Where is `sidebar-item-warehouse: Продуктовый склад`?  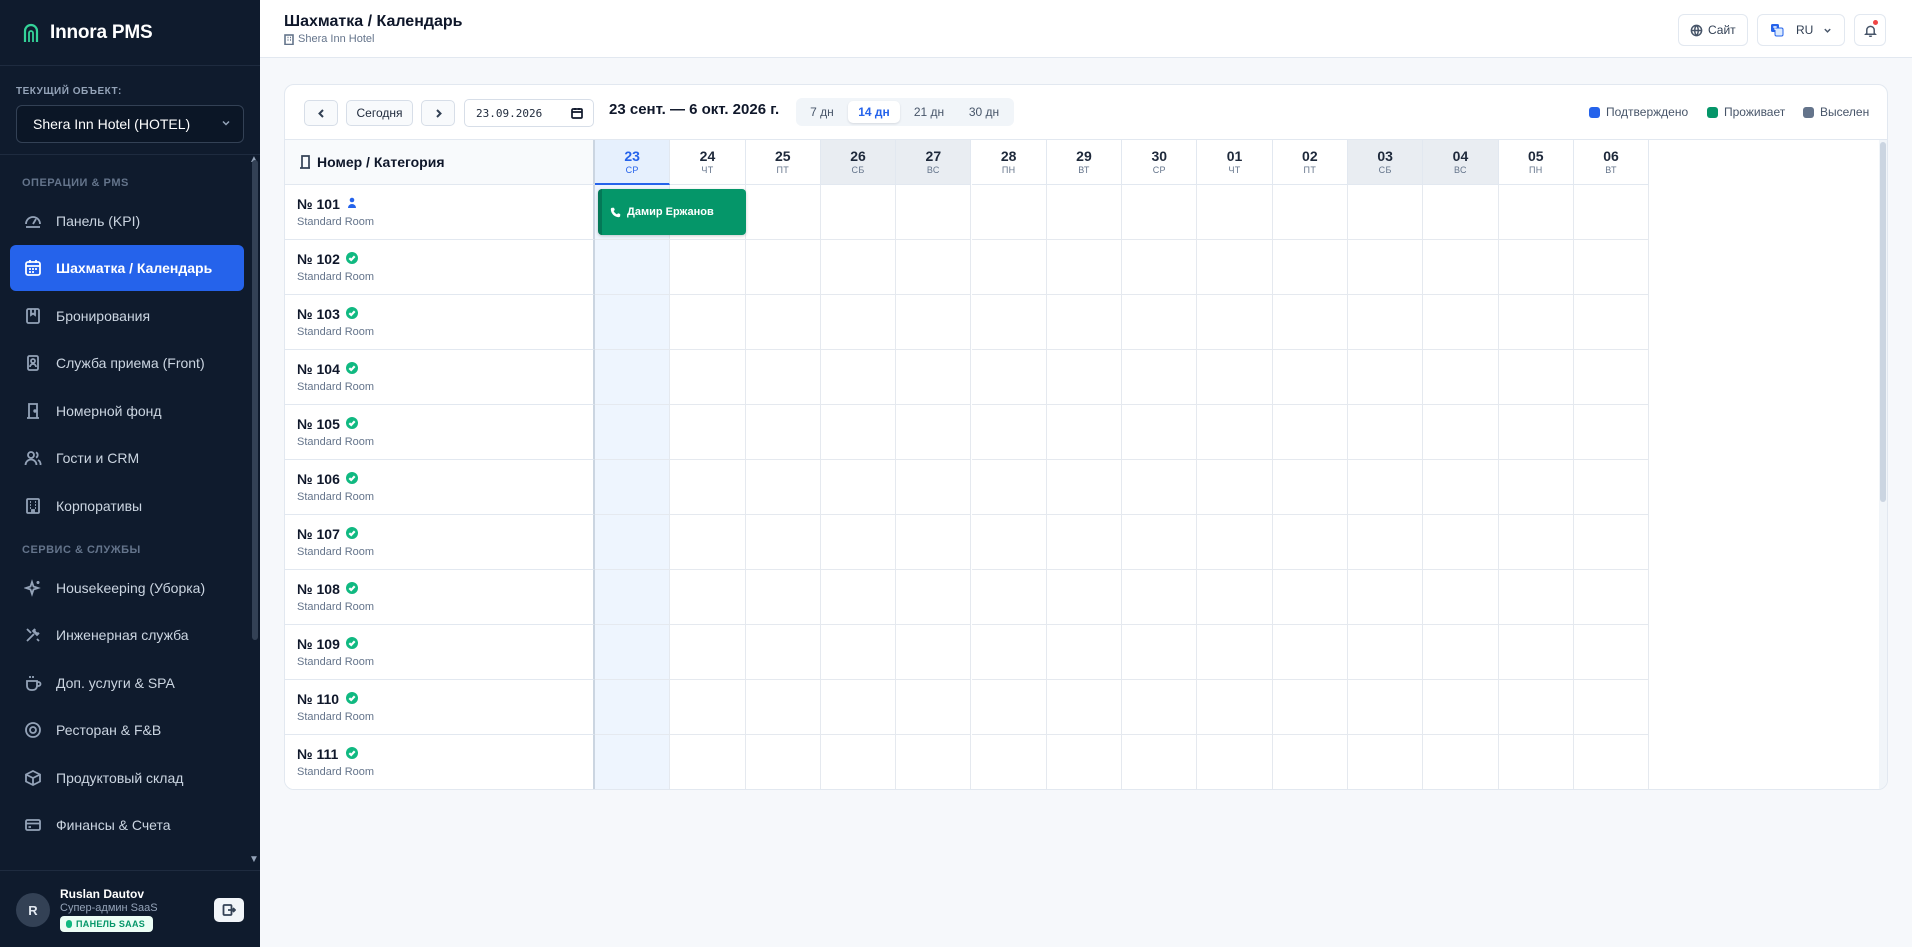 sidebar-item-warehouse: Продуктовый склад is located at coordinates (127, 778).